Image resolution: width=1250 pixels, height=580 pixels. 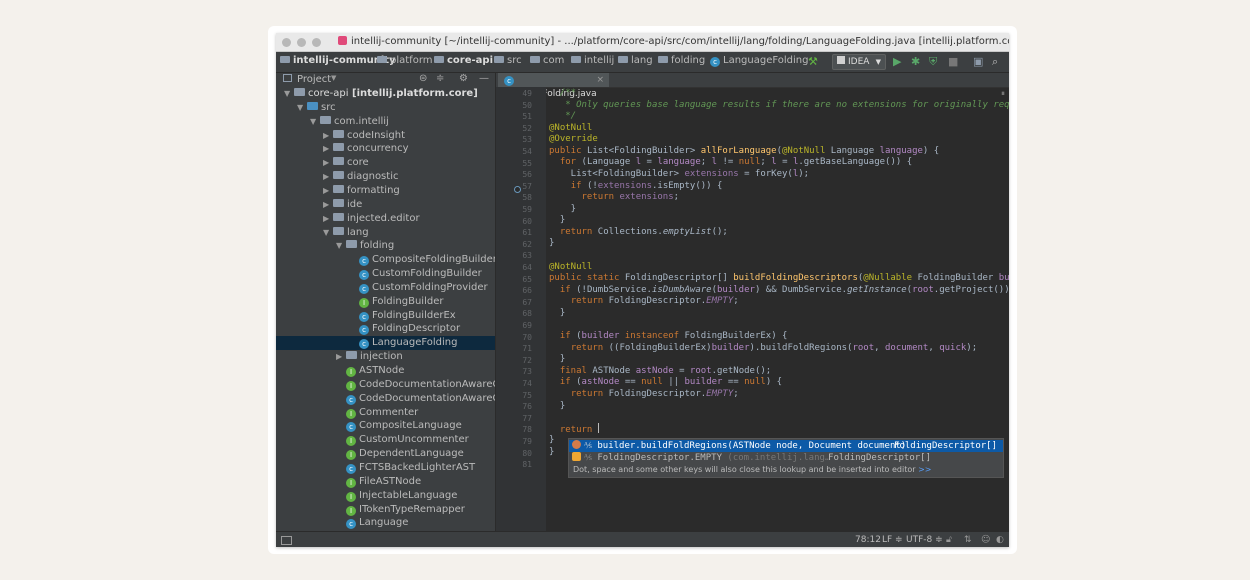 I want to click on minimize-window-button, so click(x=301, y=42).